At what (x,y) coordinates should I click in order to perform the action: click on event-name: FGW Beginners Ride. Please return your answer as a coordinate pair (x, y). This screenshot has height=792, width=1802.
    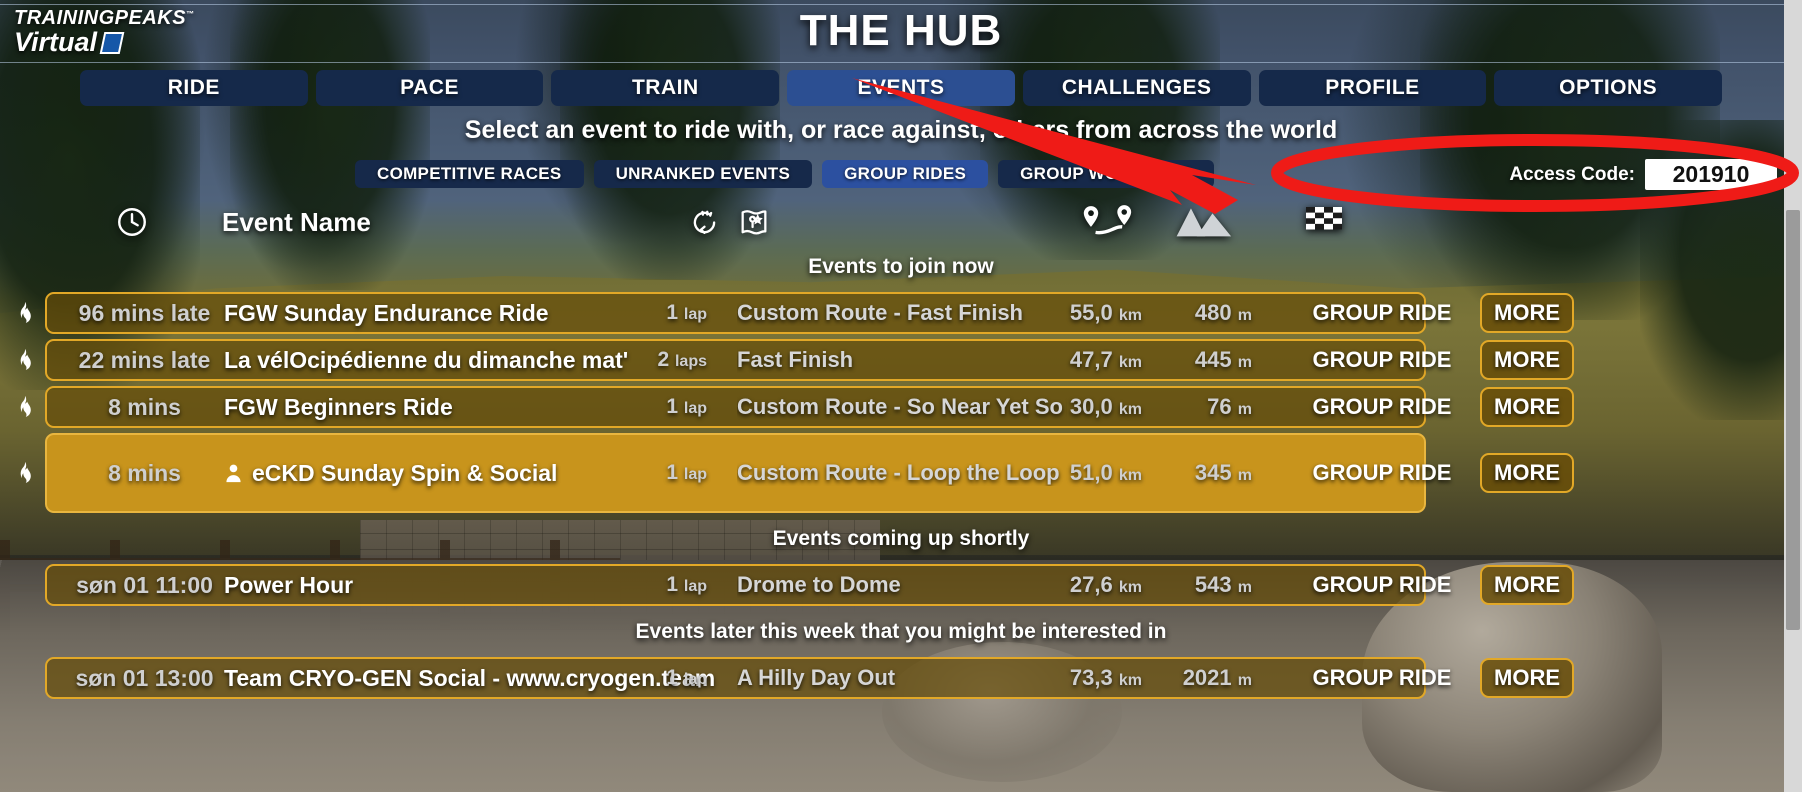
    Looking at the image, I should click on (338, 407).